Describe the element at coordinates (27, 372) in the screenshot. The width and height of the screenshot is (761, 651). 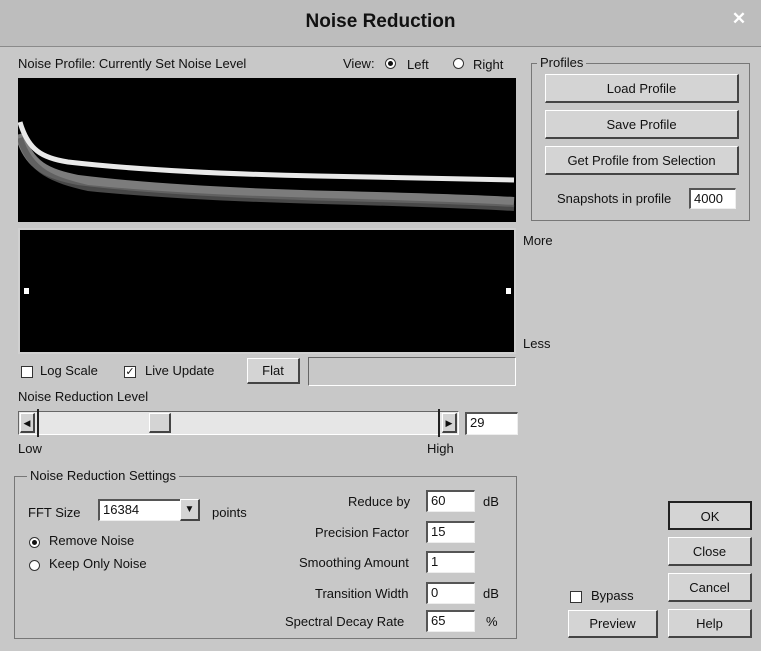
I see `log-scale-checkbox` at that location.